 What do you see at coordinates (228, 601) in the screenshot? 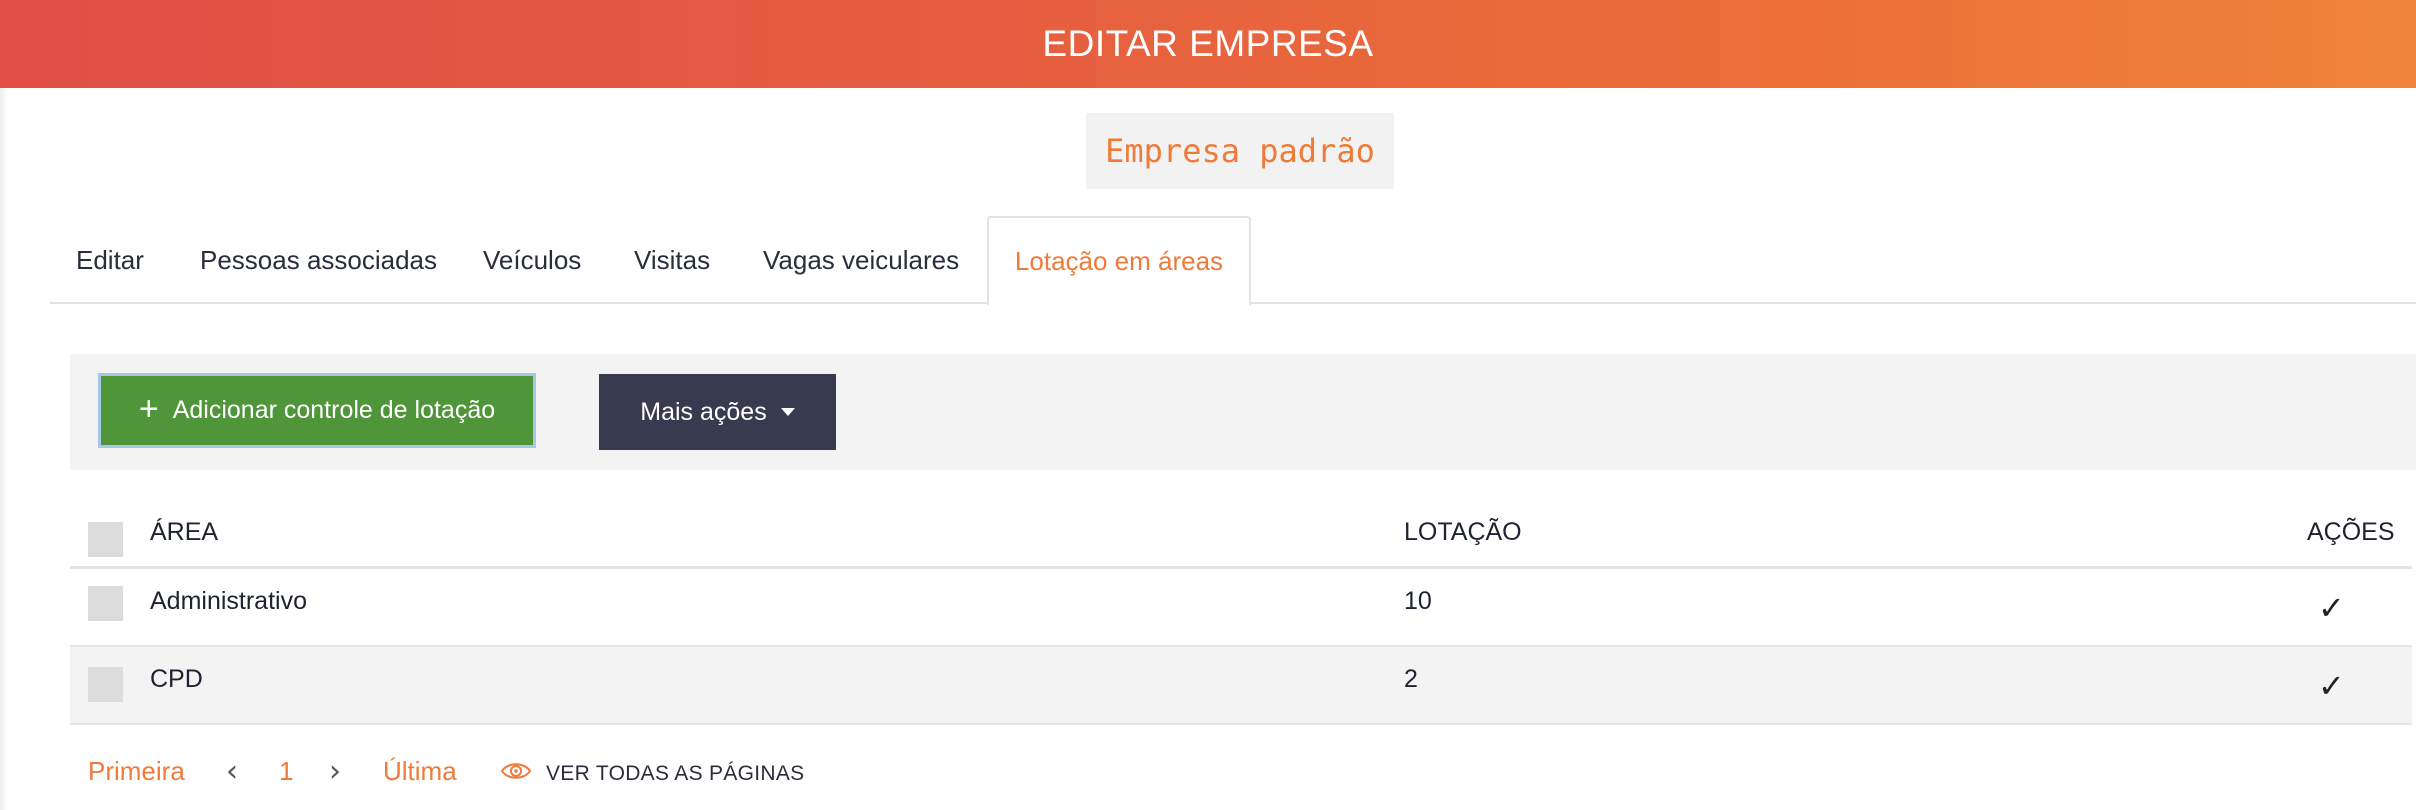
I see `cell-area: Administrativo` at bounding box center [228, 601].